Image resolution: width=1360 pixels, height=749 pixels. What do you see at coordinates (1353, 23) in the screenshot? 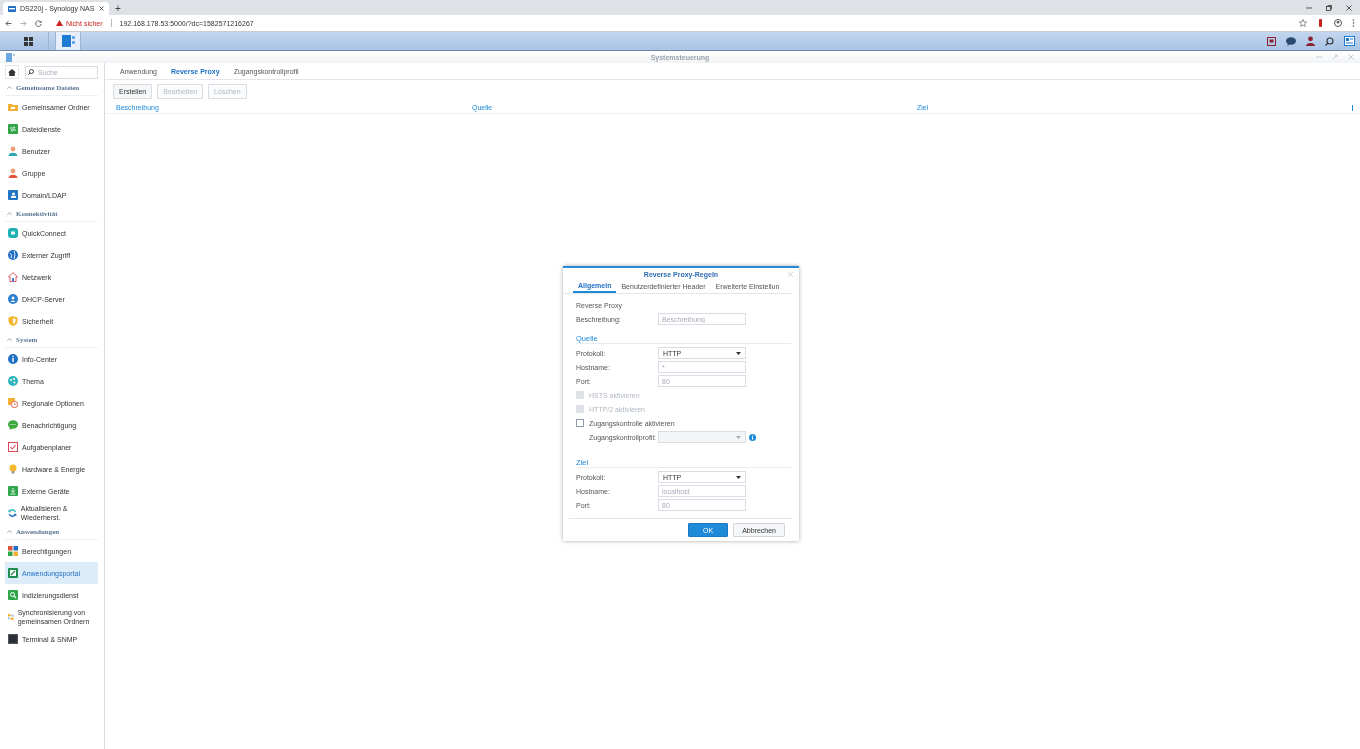
I see `menu-icon` at bounding box center [1353, 23].